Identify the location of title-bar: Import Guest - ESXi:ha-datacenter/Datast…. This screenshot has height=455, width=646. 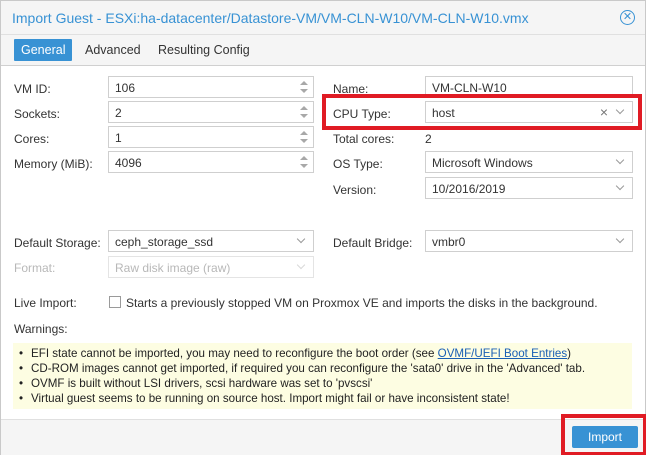
(323, 18).